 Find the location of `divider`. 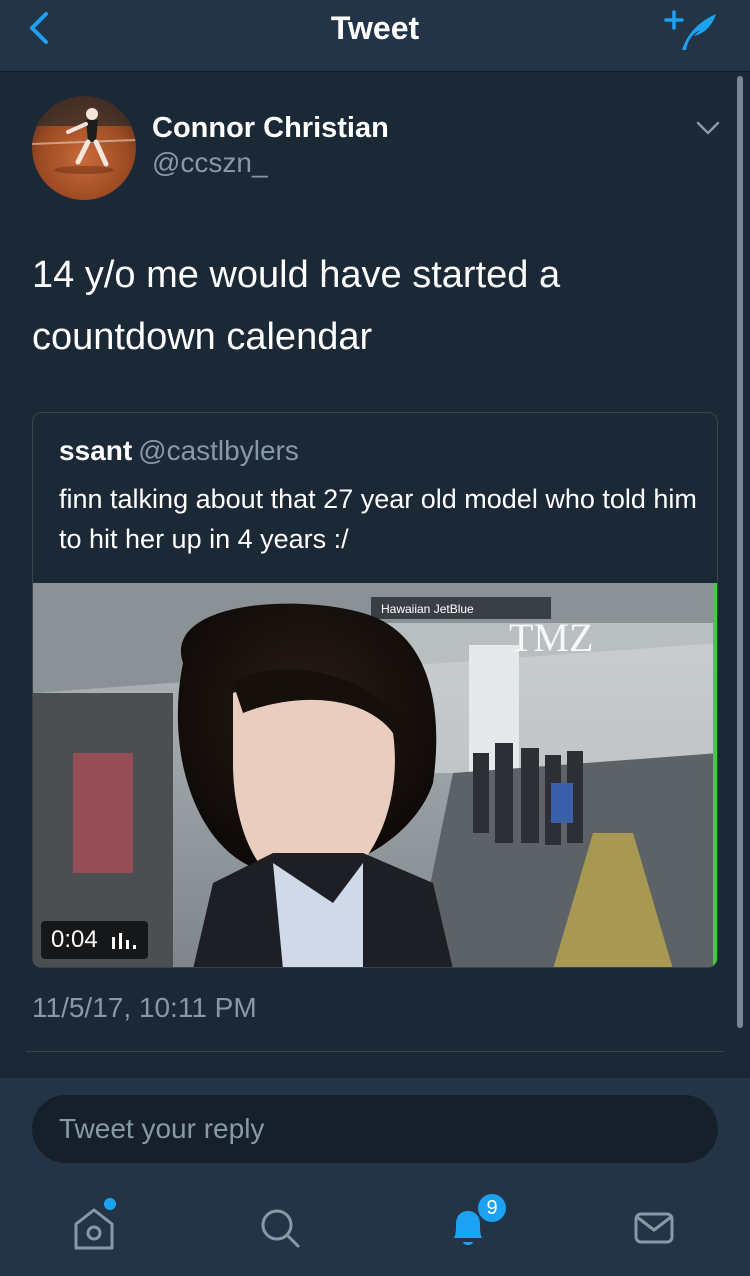

divider is located at coordinates (375, 1051).